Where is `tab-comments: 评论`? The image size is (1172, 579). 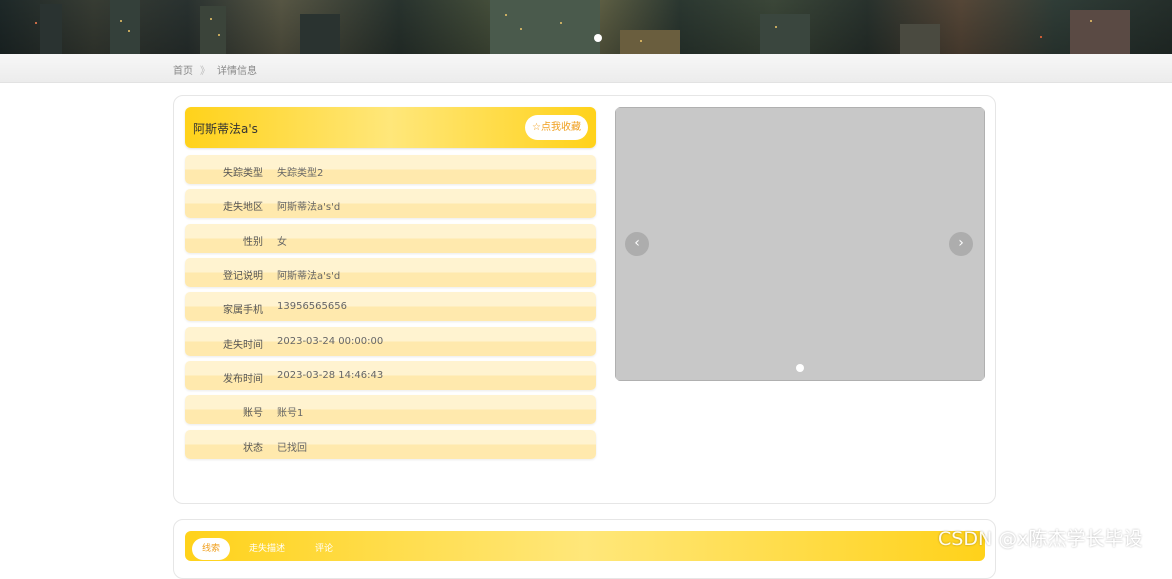
tab-comments: 评论 is located at coordinates (324, 549).